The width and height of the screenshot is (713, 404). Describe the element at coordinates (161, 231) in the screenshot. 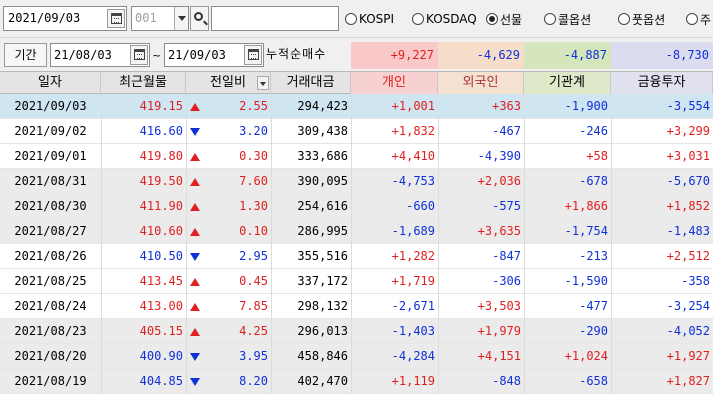

I see `cell-front-month: 410.60` at that location.